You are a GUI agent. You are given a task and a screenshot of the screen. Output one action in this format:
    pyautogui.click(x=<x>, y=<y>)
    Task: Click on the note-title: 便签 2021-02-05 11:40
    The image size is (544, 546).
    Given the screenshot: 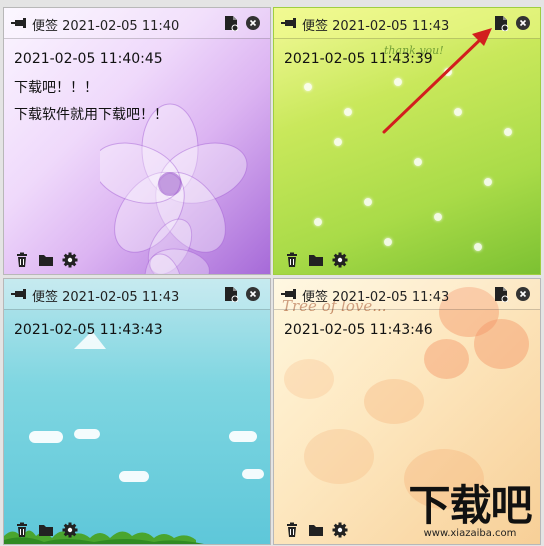 What is the action you would take?
    pyautogui.click(x=106, y=26)
    